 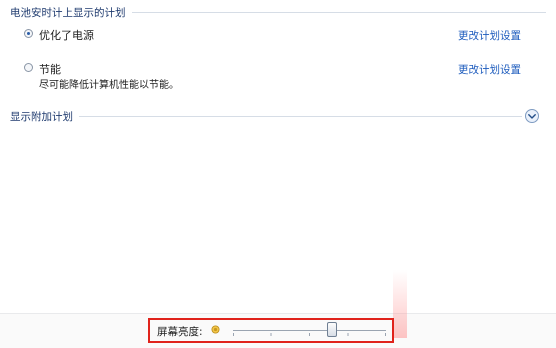 I want to click on plan-option-power-saver: 节能, so click(x=42, y=69).